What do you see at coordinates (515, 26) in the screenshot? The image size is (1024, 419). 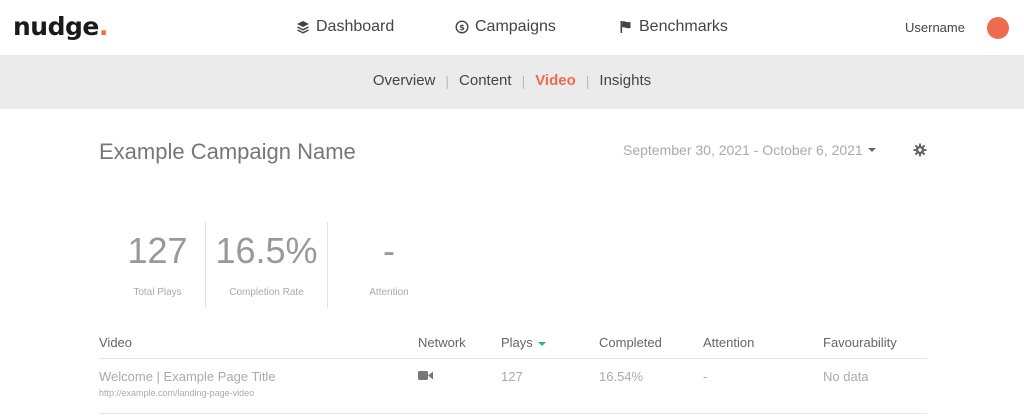 I see `nav-campaigns-label: Campaigns` at bounding box center [515, 26].